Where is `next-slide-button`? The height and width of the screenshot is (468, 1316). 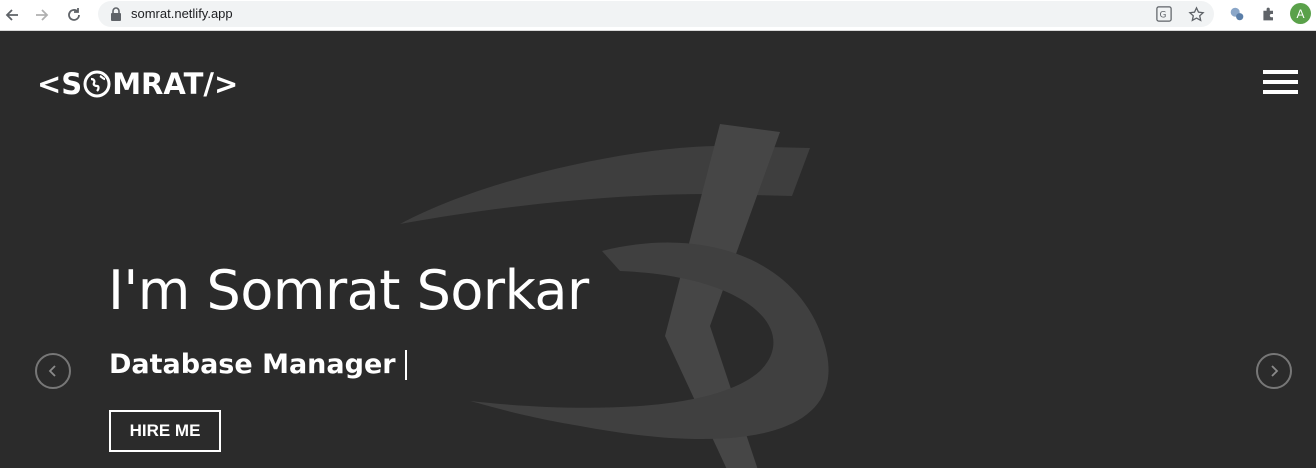 next-slide-button is located at coordinates (1274, 371).